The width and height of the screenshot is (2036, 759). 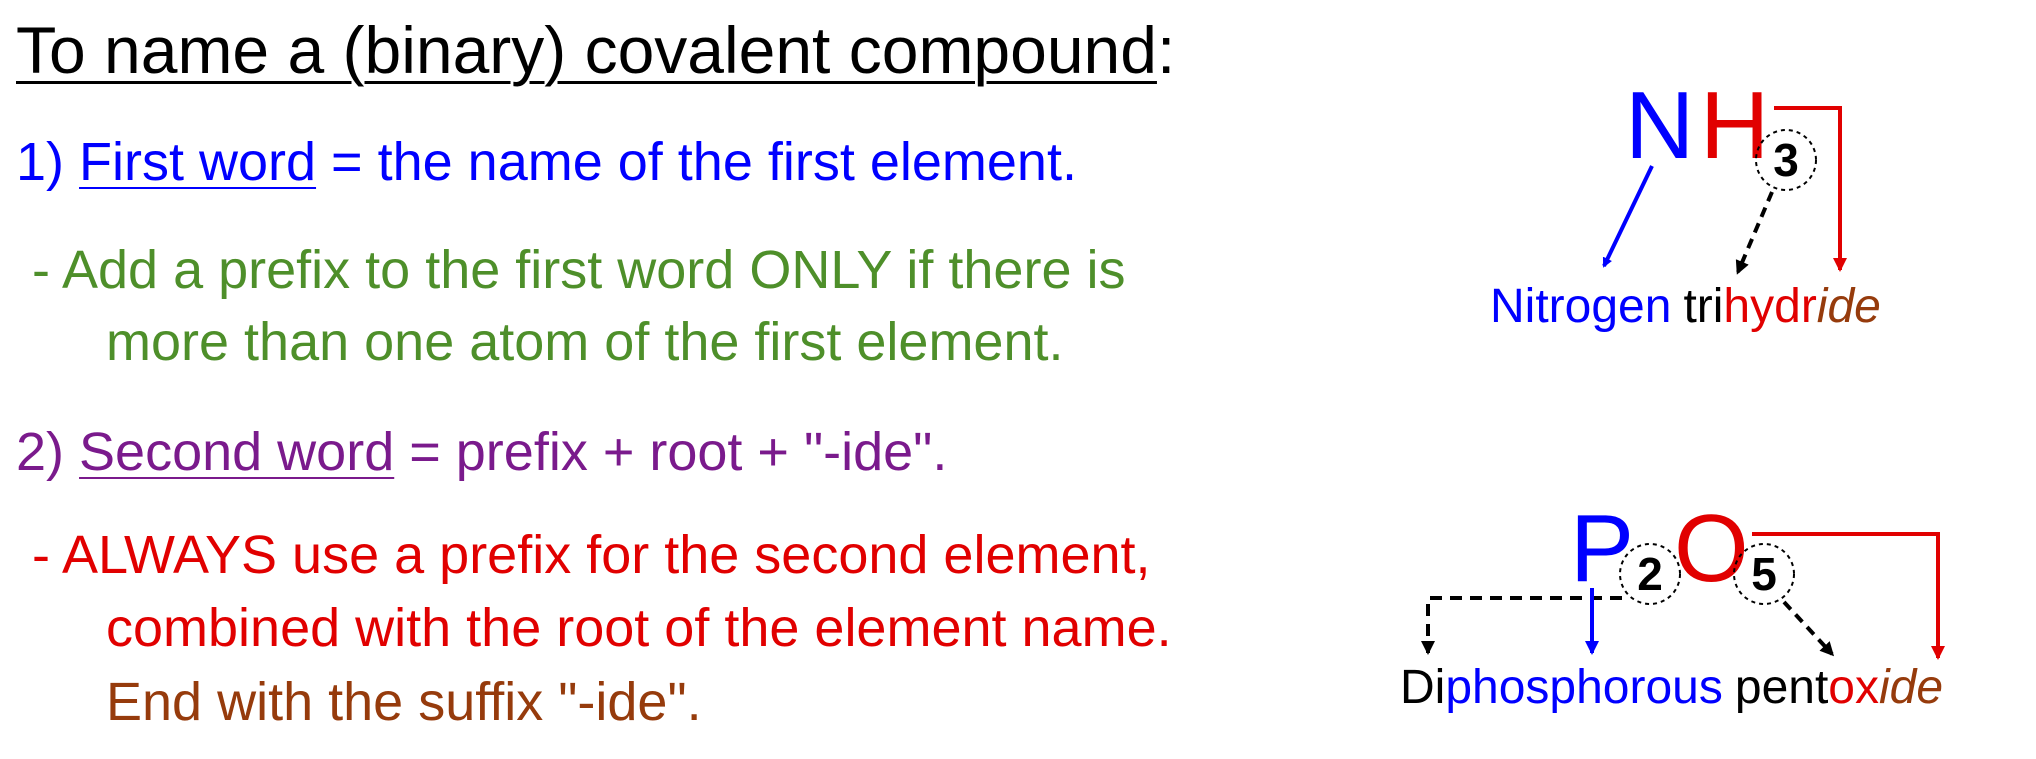 What do you see at coordinates (1769, 306) in the screenshot?
I see `nh3-name-root: hydr` at bounding box center [1769, 306].